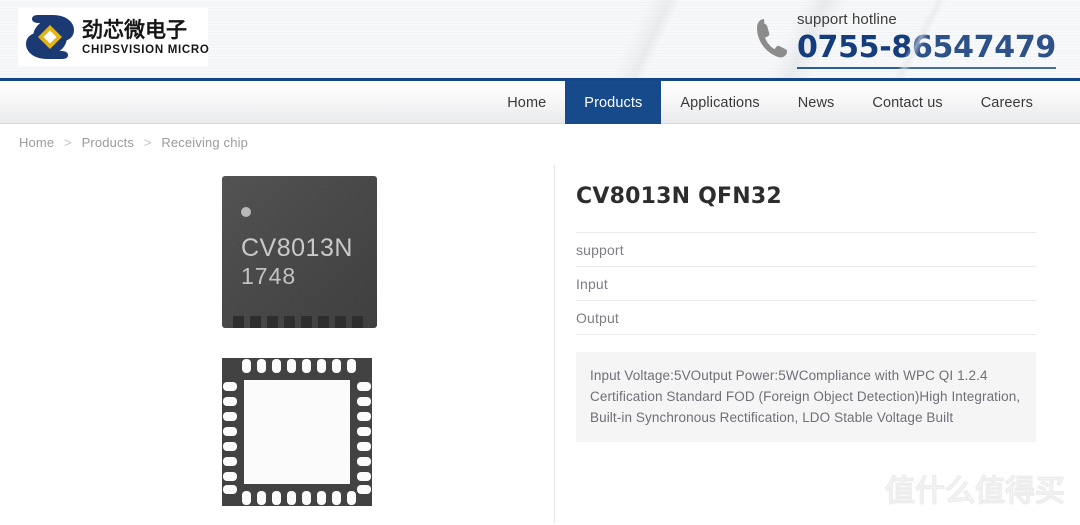 The image size is (1080, 525). Describe the element at coordinates (772, 38) in the screenshot. I see `phone-icon` at that location.